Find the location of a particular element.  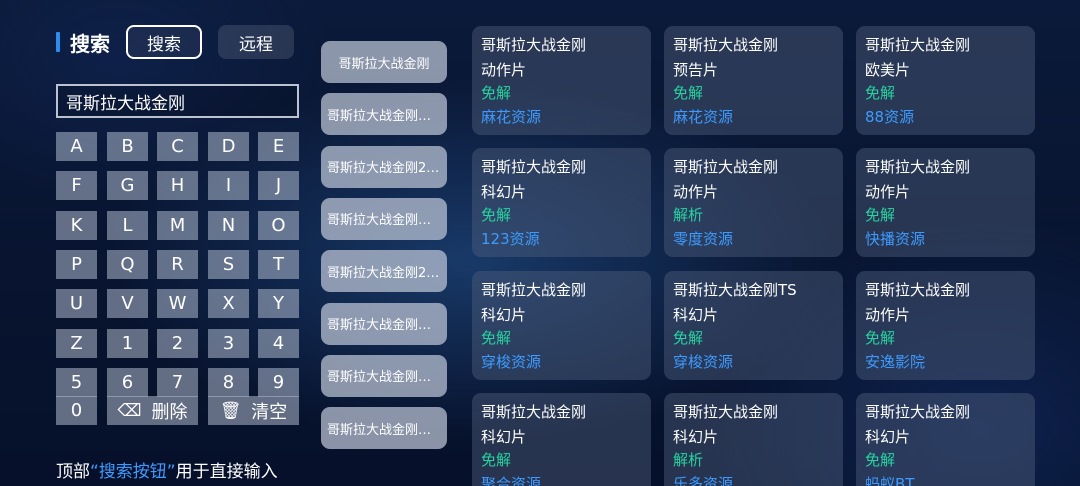

result-card: 哥斯拉大战金刚 动作片 免解 麻花资源 is located at coordinates (561, 80).